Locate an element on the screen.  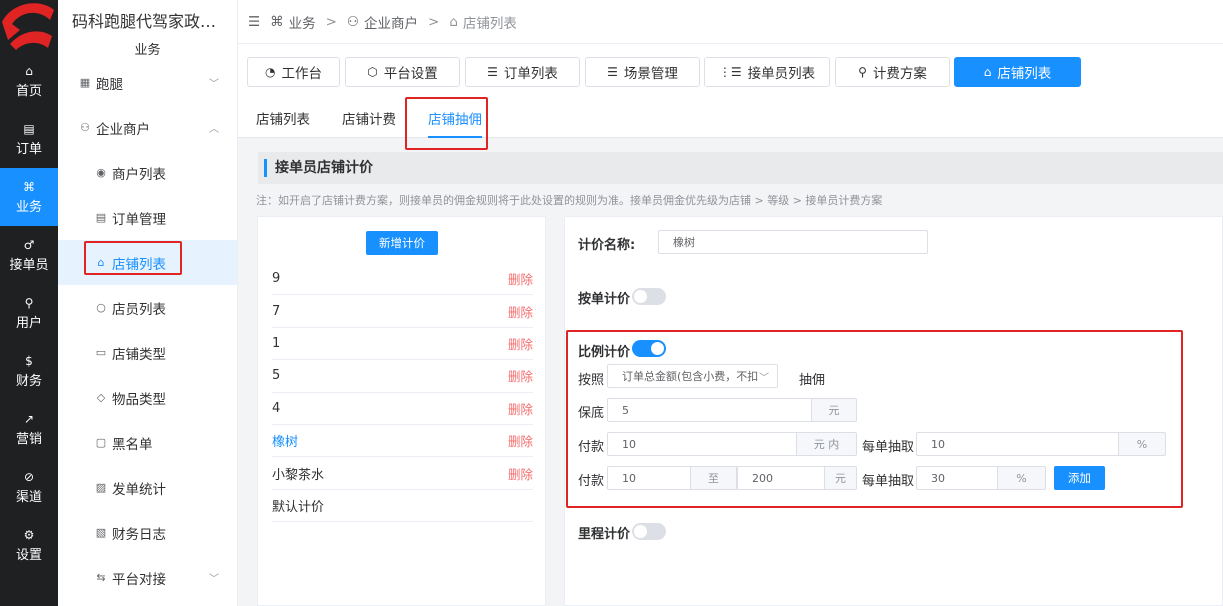
tab-order-list: ☰ 订单列表 is located at coordinates (522, 72).